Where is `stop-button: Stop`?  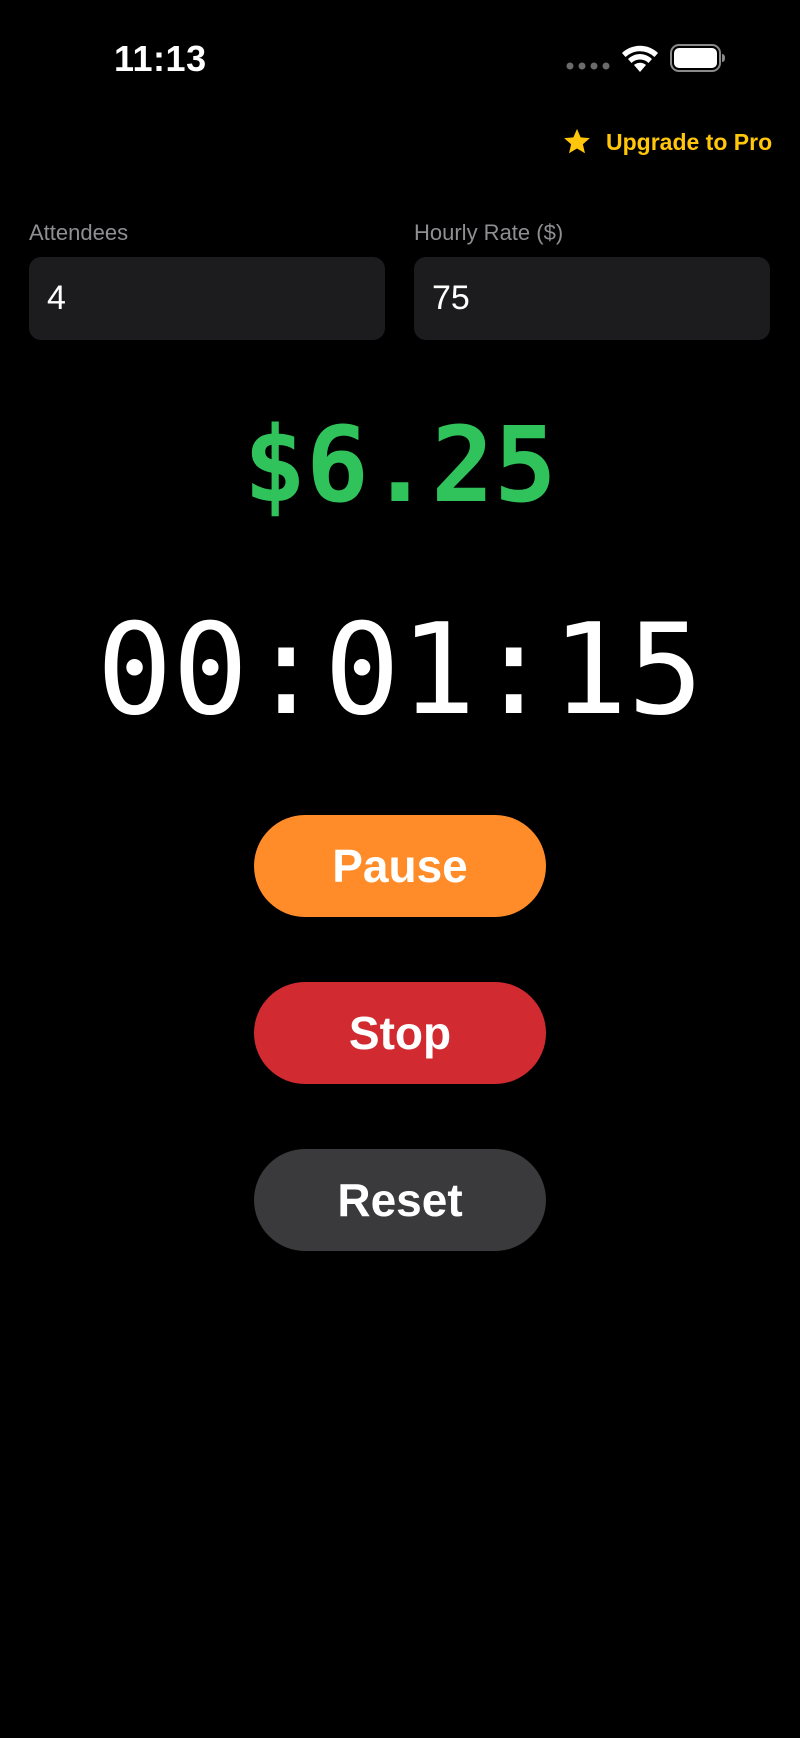
stop-button: Stop is located at coordinates (400, 1033).